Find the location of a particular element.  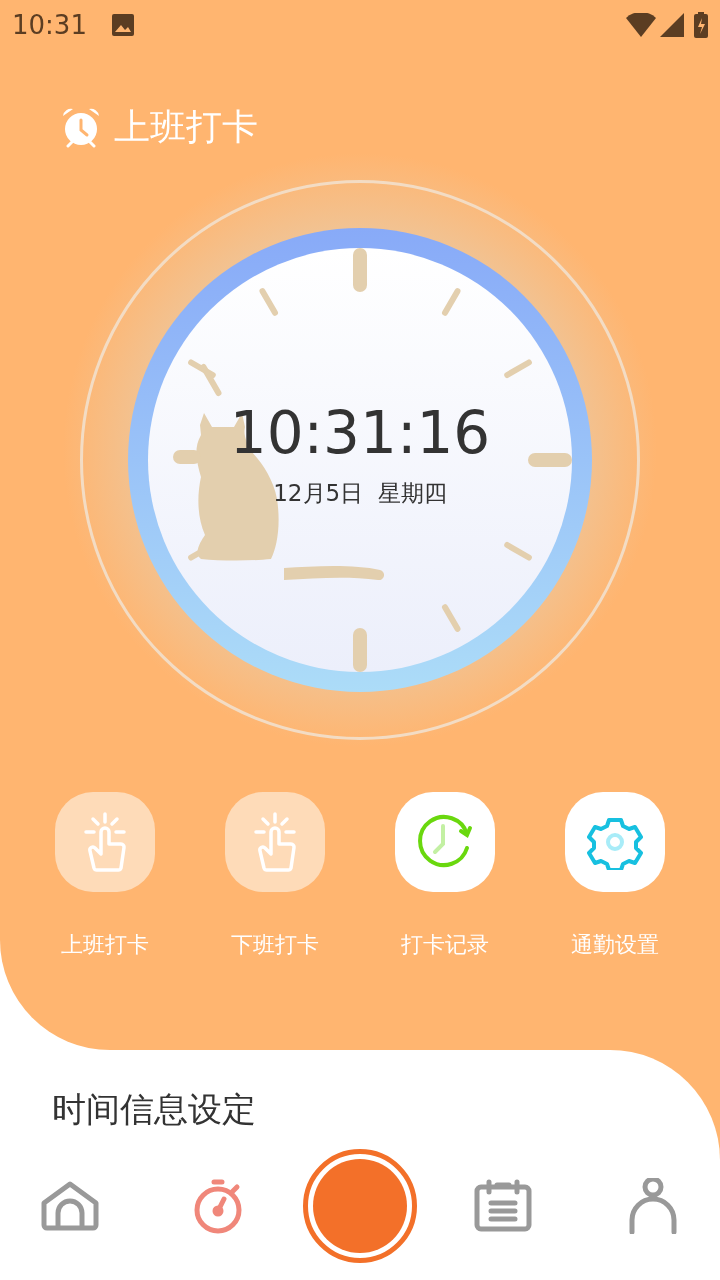

person-icon is located at coordinates (653, 1206).